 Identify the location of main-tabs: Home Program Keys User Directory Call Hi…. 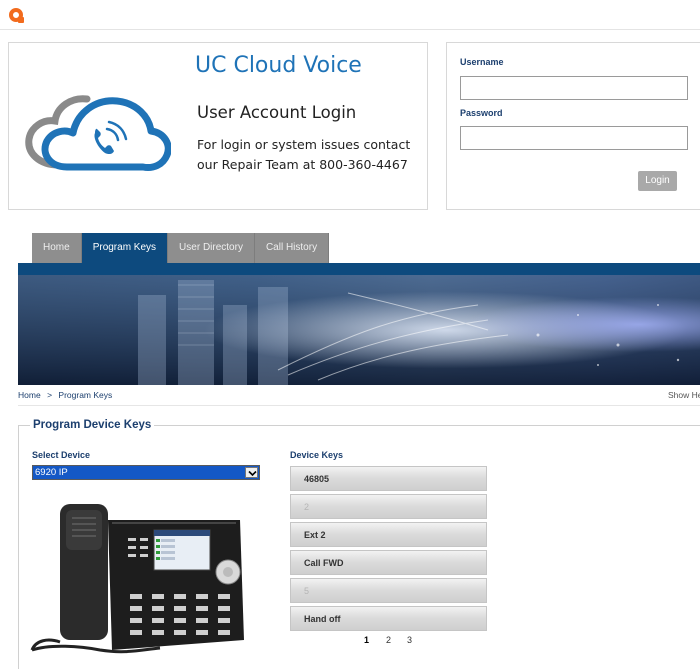
(181, 248).